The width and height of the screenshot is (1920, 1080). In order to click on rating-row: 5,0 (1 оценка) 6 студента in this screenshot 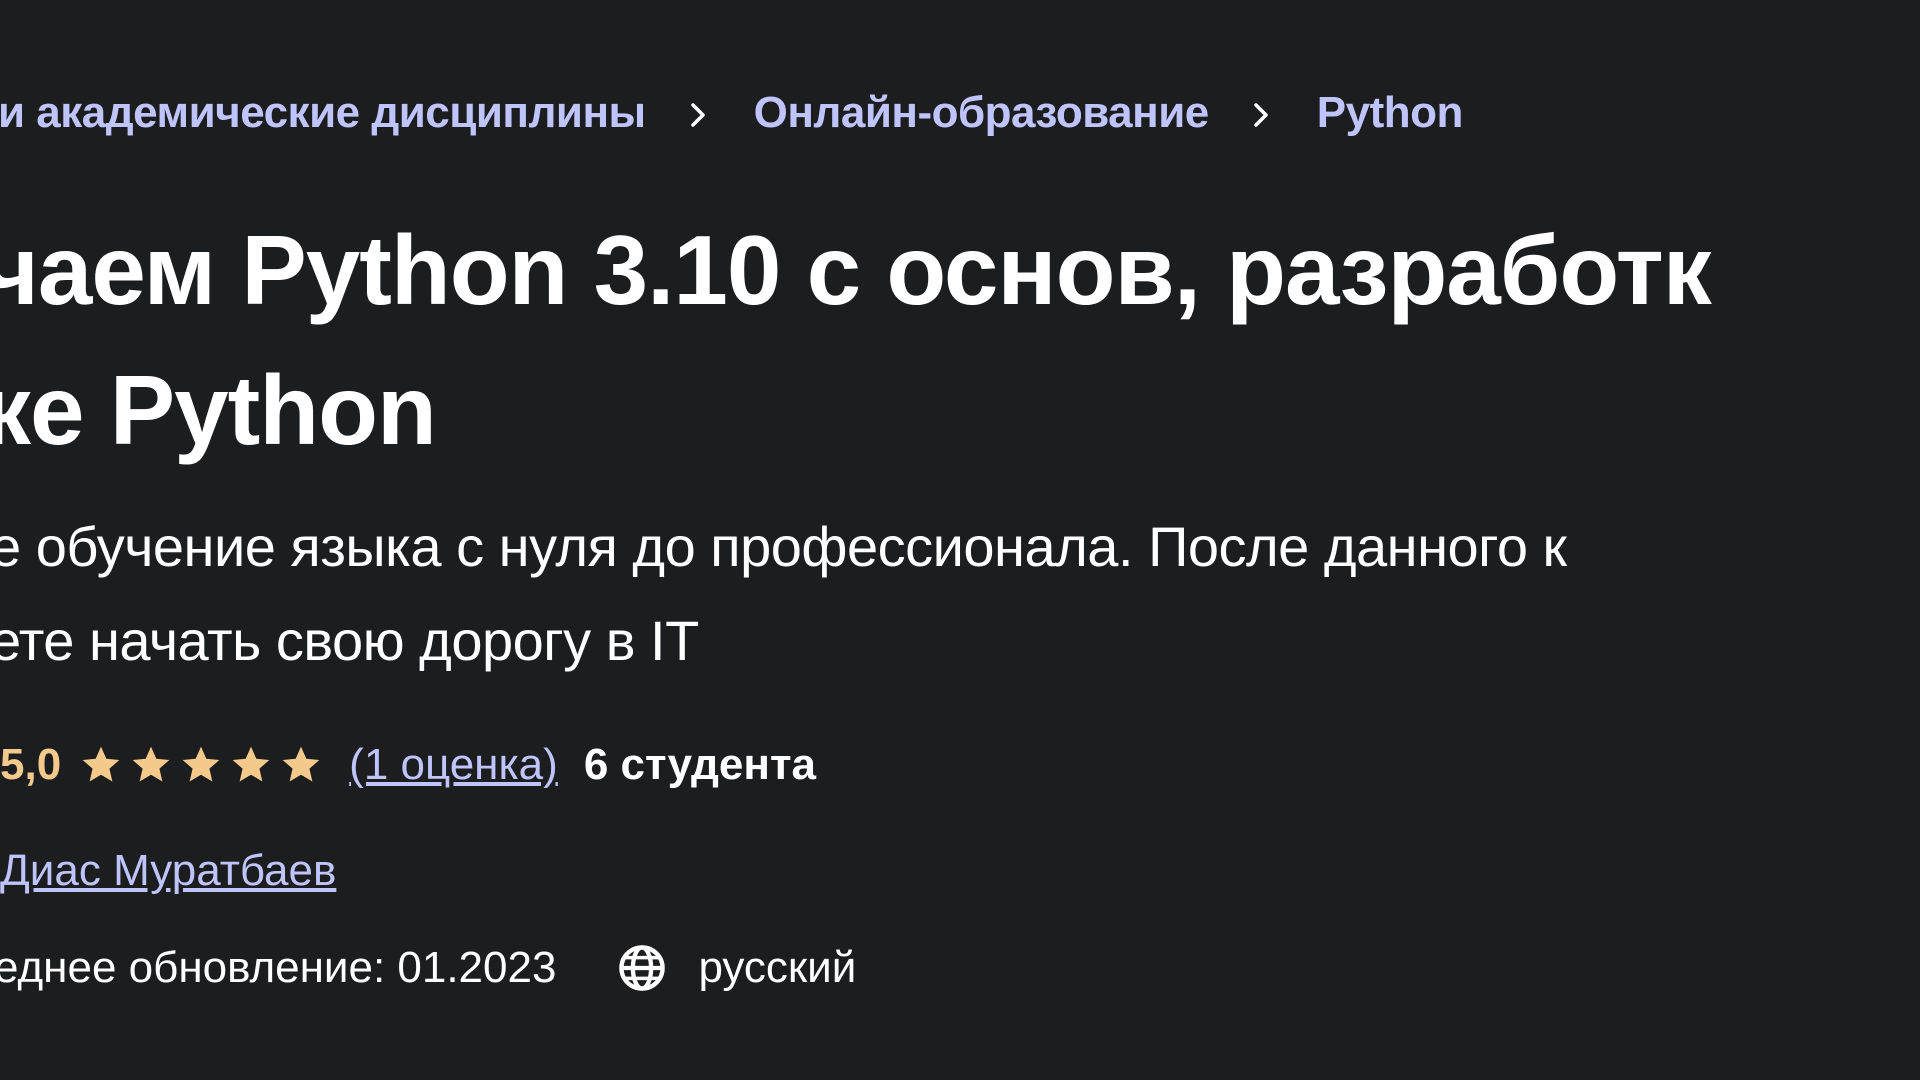, I will do `click(408, 765)`.